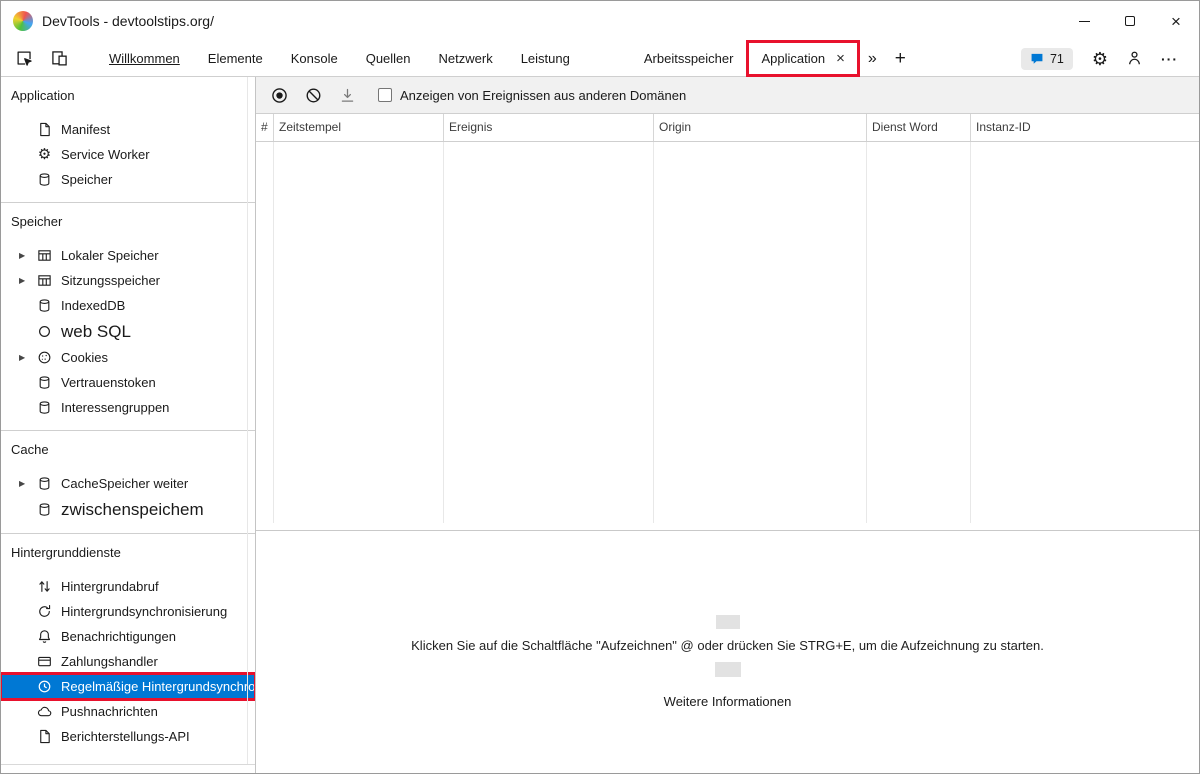 The height and width of the screenshot is (774, 1200). I want to click on sidebar-item-label: Benachrichtigungen, so click(118, 636).